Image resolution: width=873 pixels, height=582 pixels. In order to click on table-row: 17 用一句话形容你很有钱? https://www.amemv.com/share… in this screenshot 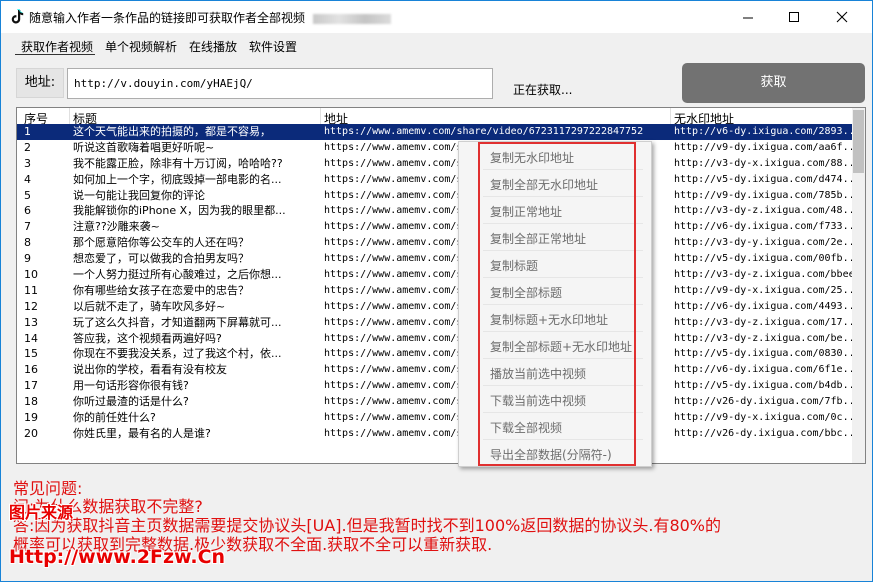, I will do `click(435, 386)`.